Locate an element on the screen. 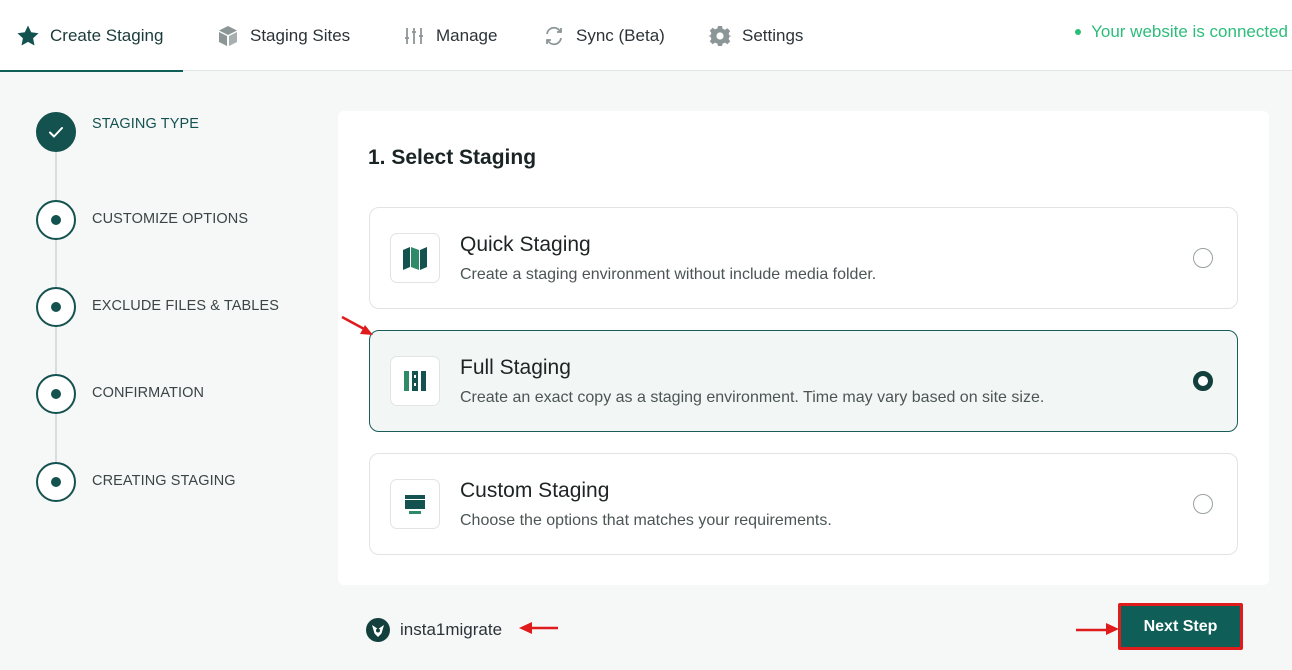 The height and width of the screenshot is (670, 1292). step-label: EXCLUDE FILES & TABLES is located at coordinates (186, 306).